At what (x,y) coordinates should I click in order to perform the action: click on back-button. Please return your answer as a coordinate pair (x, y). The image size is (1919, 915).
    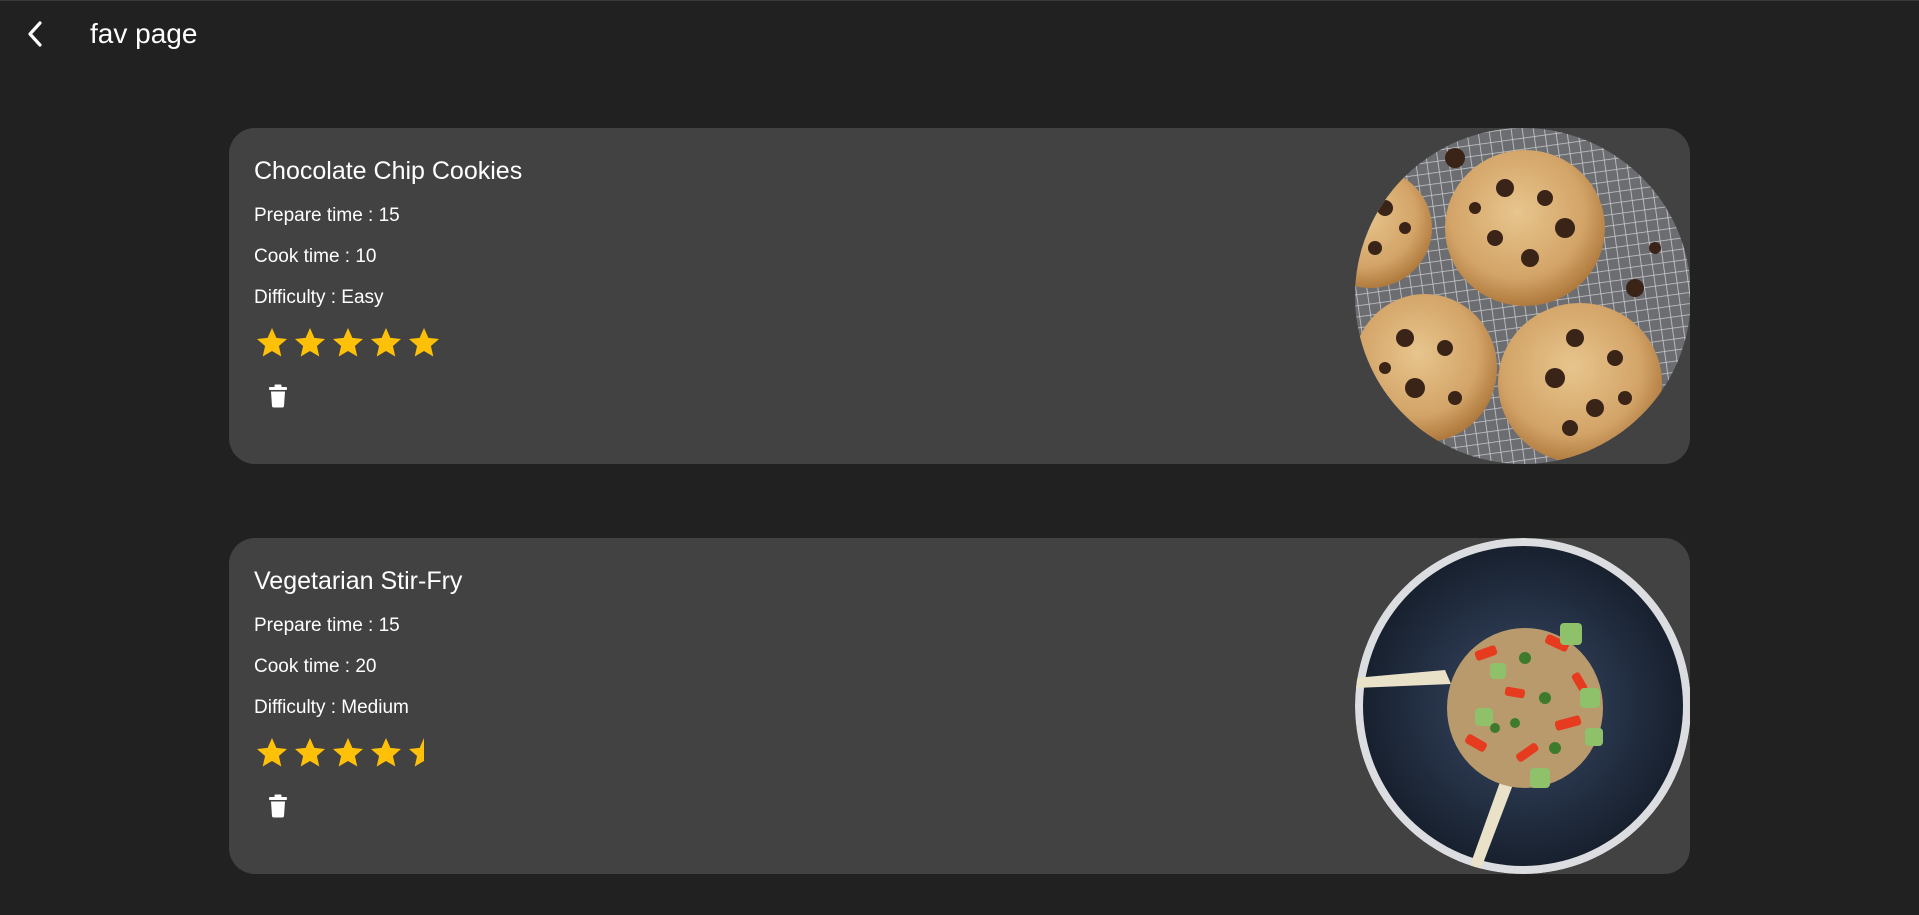
    Looking at the image, I should click on (35, 34).